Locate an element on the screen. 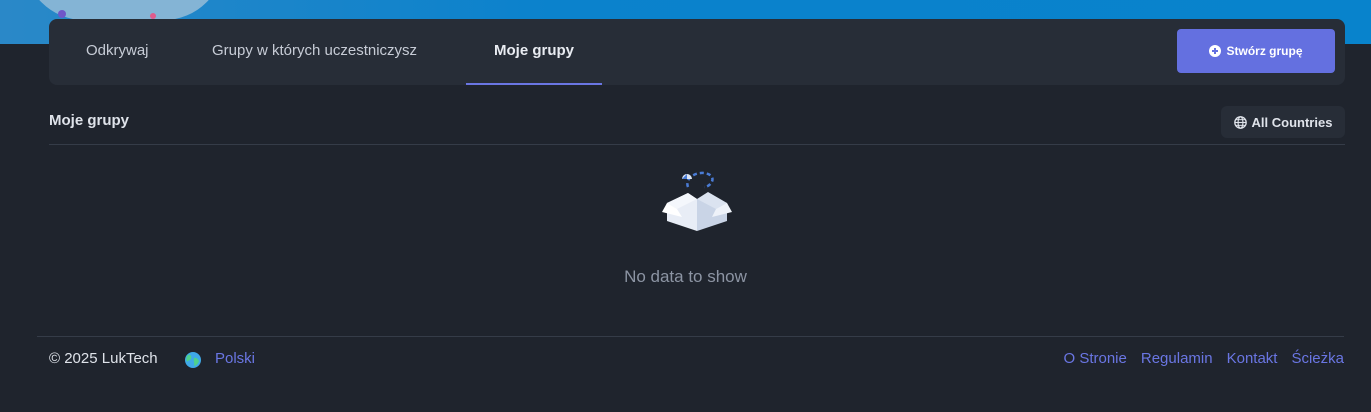  footer-link-terms: Regulamin is located at coordinates (1177, 358).